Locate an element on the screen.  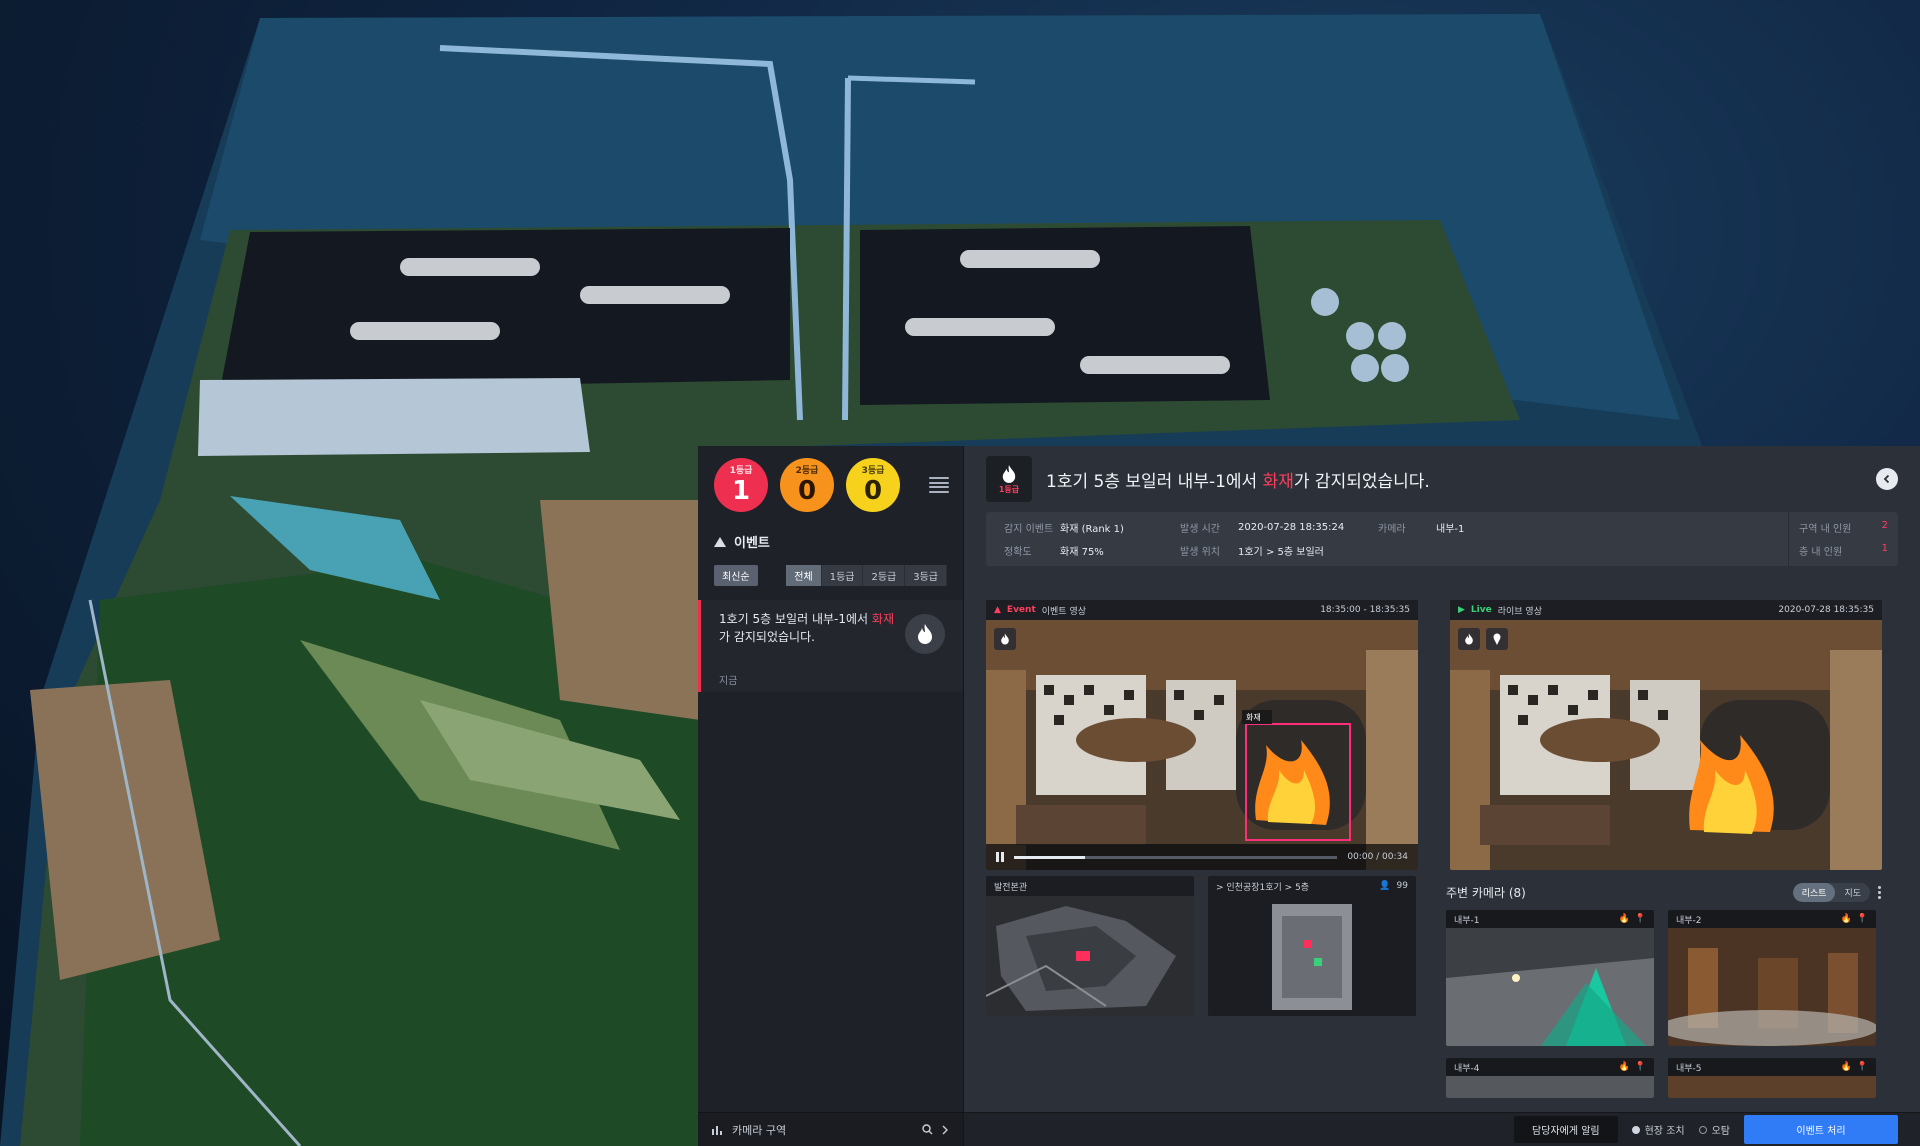
counter-level-label: 1등급 is located at coordinates (741, 470).